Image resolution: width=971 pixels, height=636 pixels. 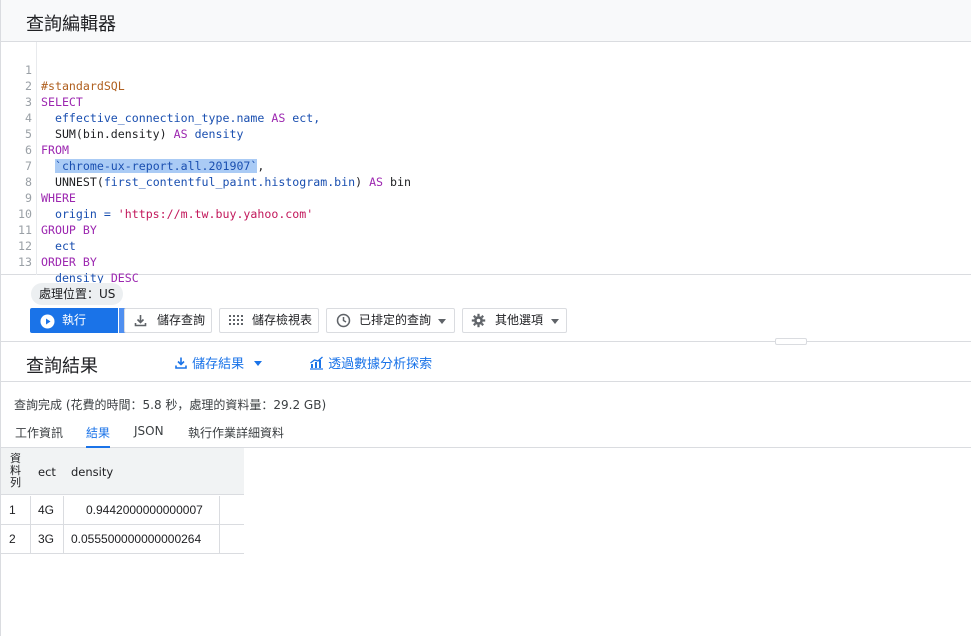 I want to click on table-row: 2 3G 0.055500000000000264, so click(x=122, y=539).